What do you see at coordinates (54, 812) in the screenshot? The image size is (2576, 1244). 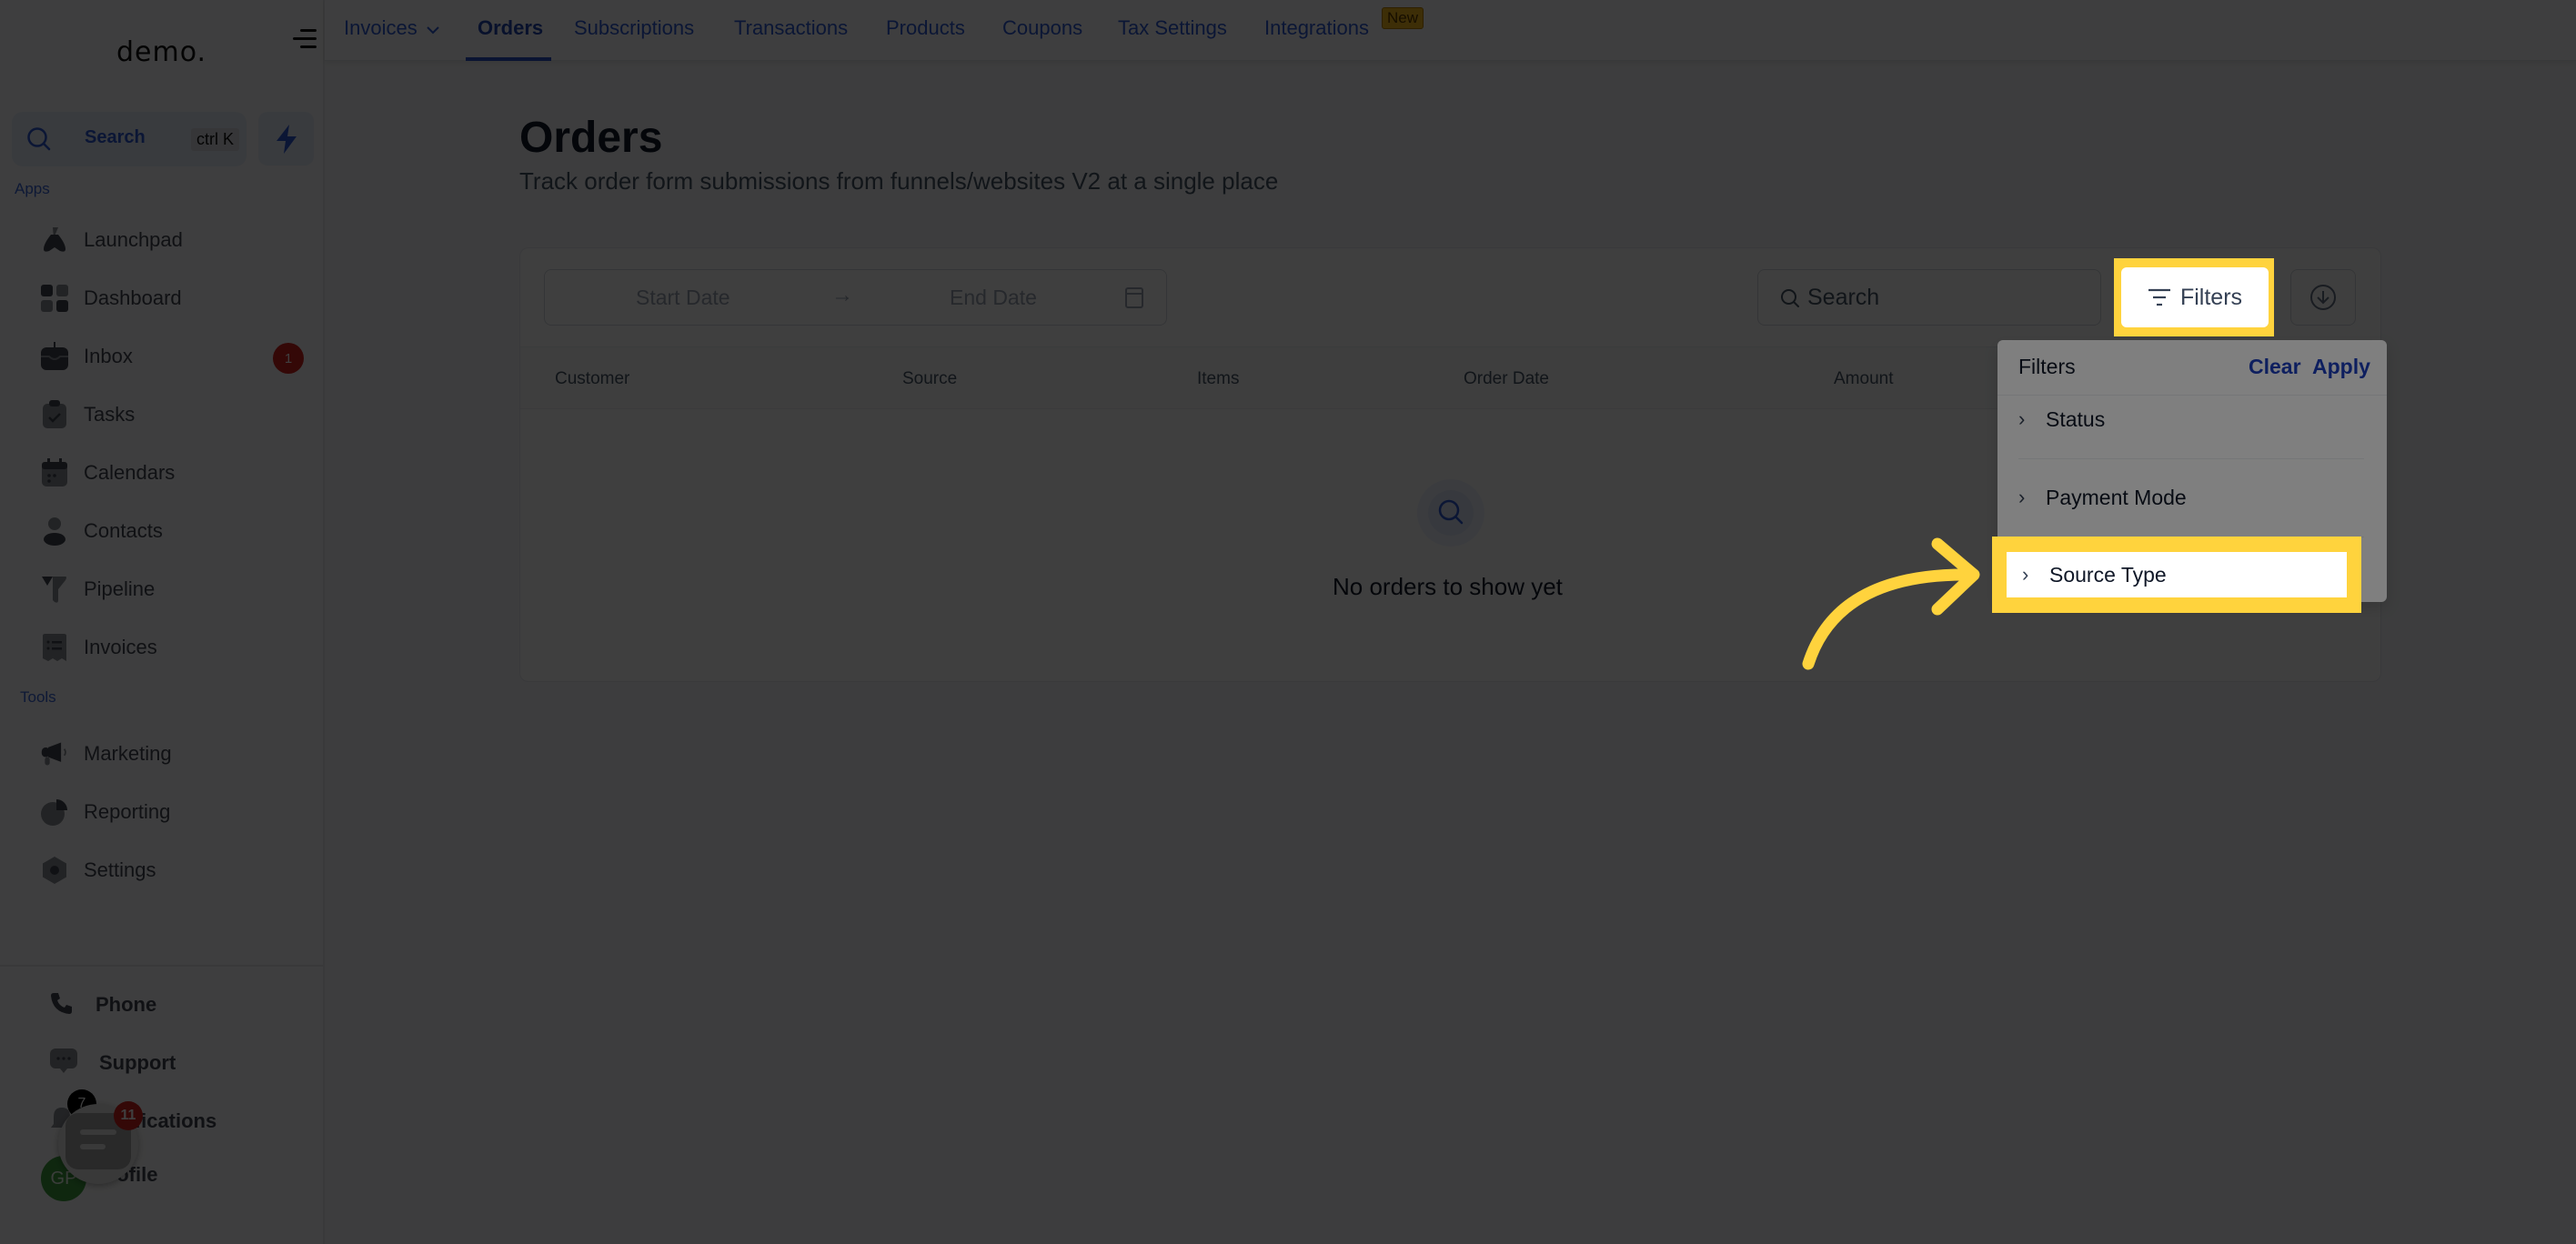 I see `pie-chart-icon` at bounding box center [54, 812].